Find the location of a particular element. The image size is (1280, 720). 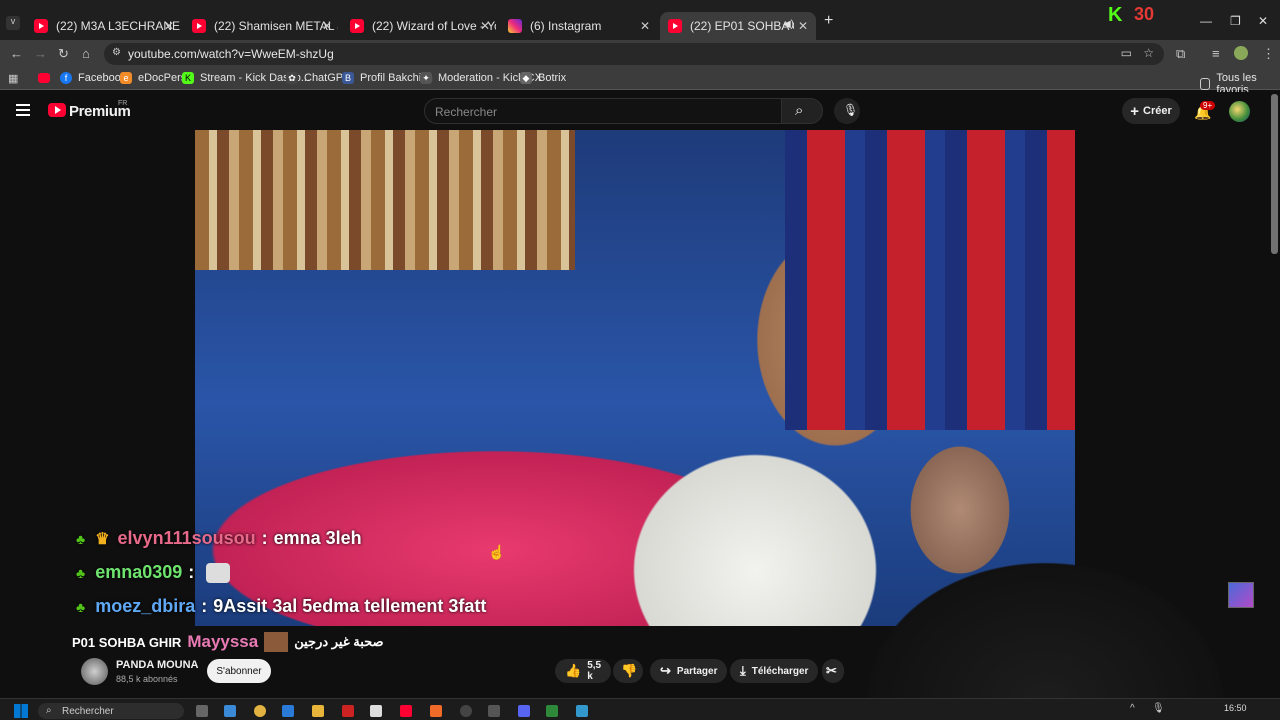

media-icon: ≡ is located at coordinates (1216, 53).